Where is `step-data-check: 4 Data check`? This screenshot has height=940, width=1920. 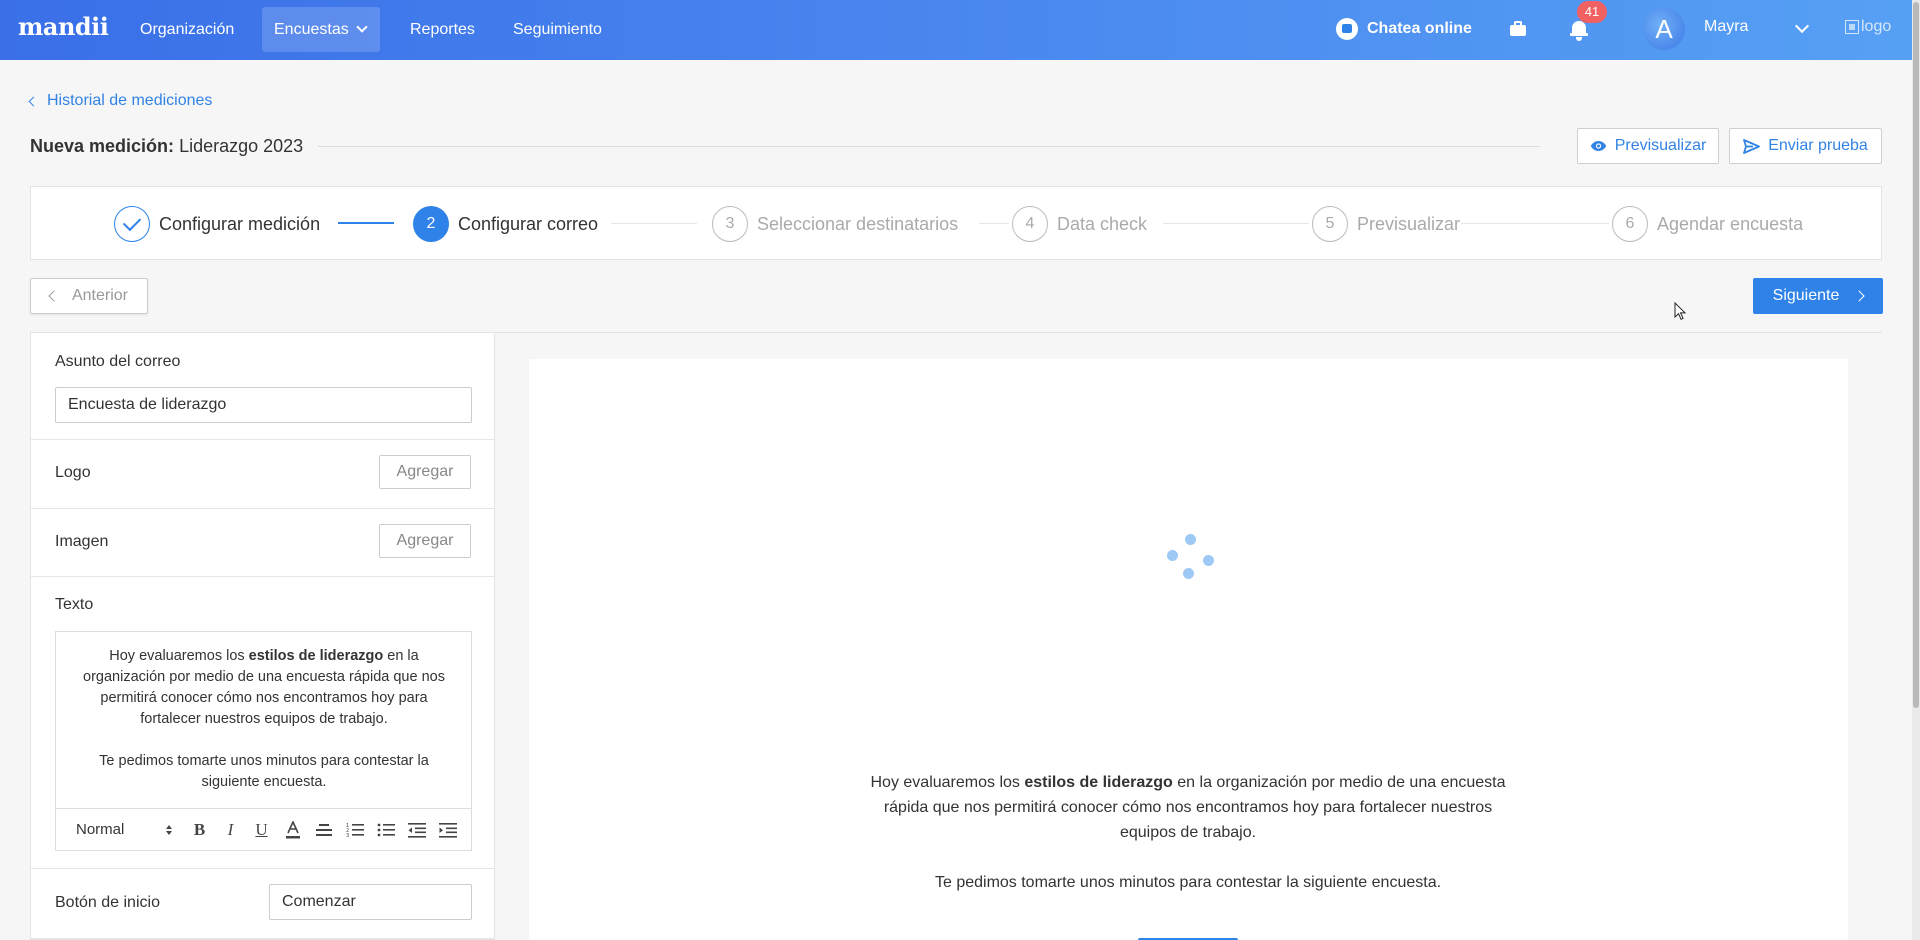
step-data-check: 4 Data check is located at coordinates (1079, 224).